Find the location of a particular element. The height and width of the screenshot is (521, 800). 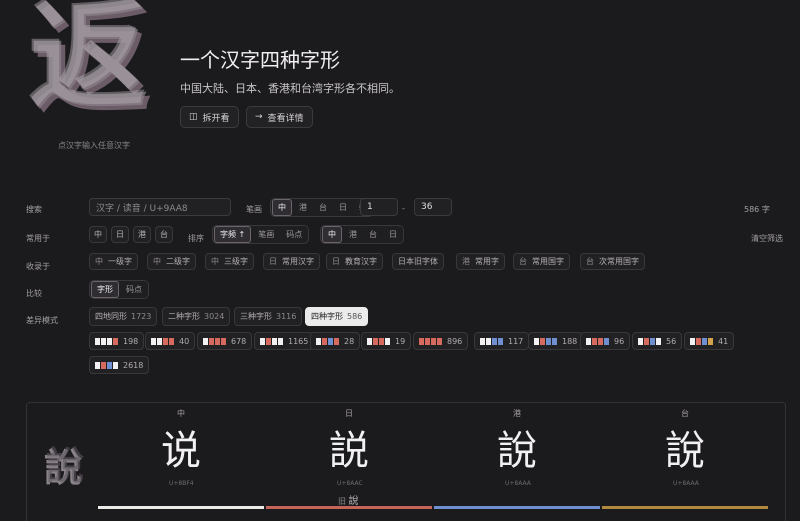

column-glyph-3: 說 is located at coordinates (685, 451).